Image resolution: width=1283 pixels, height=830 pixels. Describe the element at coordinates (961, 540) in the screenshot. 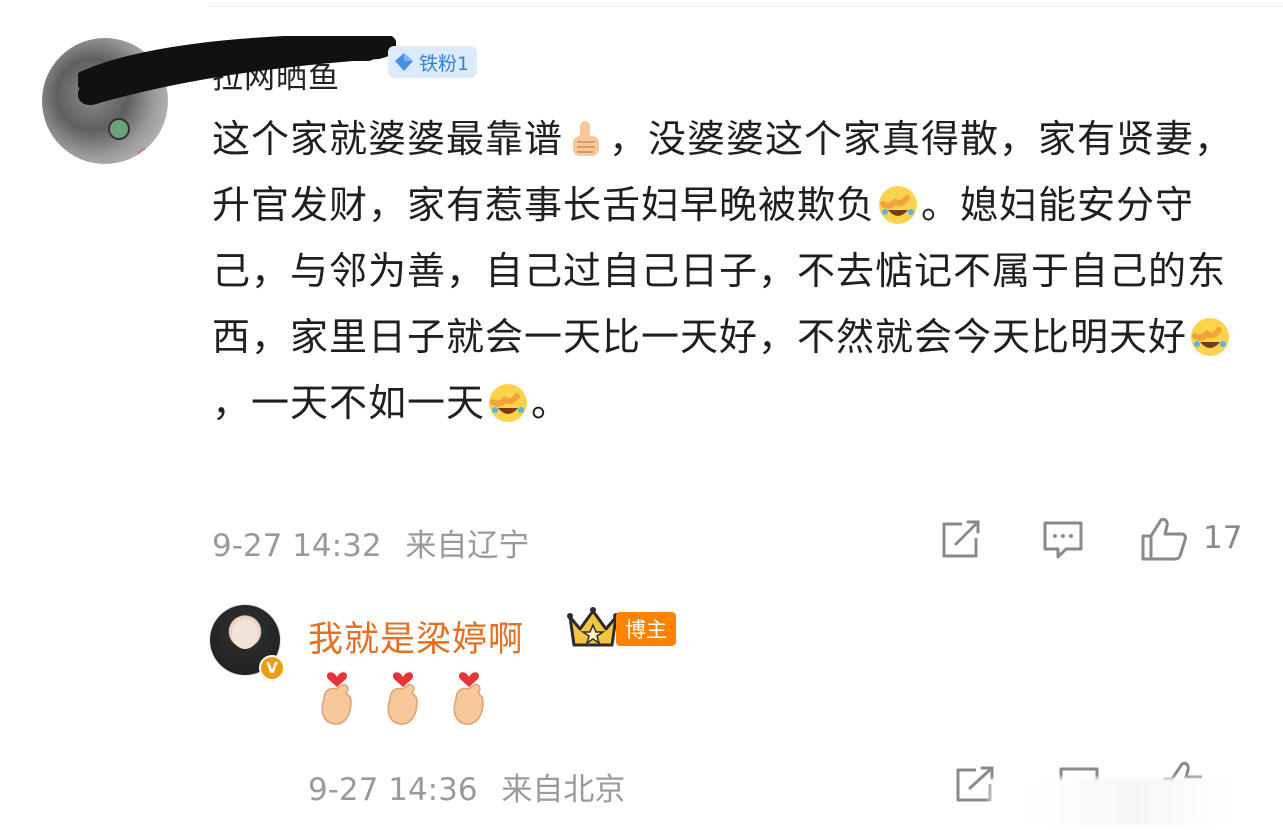

I see `share-icon` at that location.